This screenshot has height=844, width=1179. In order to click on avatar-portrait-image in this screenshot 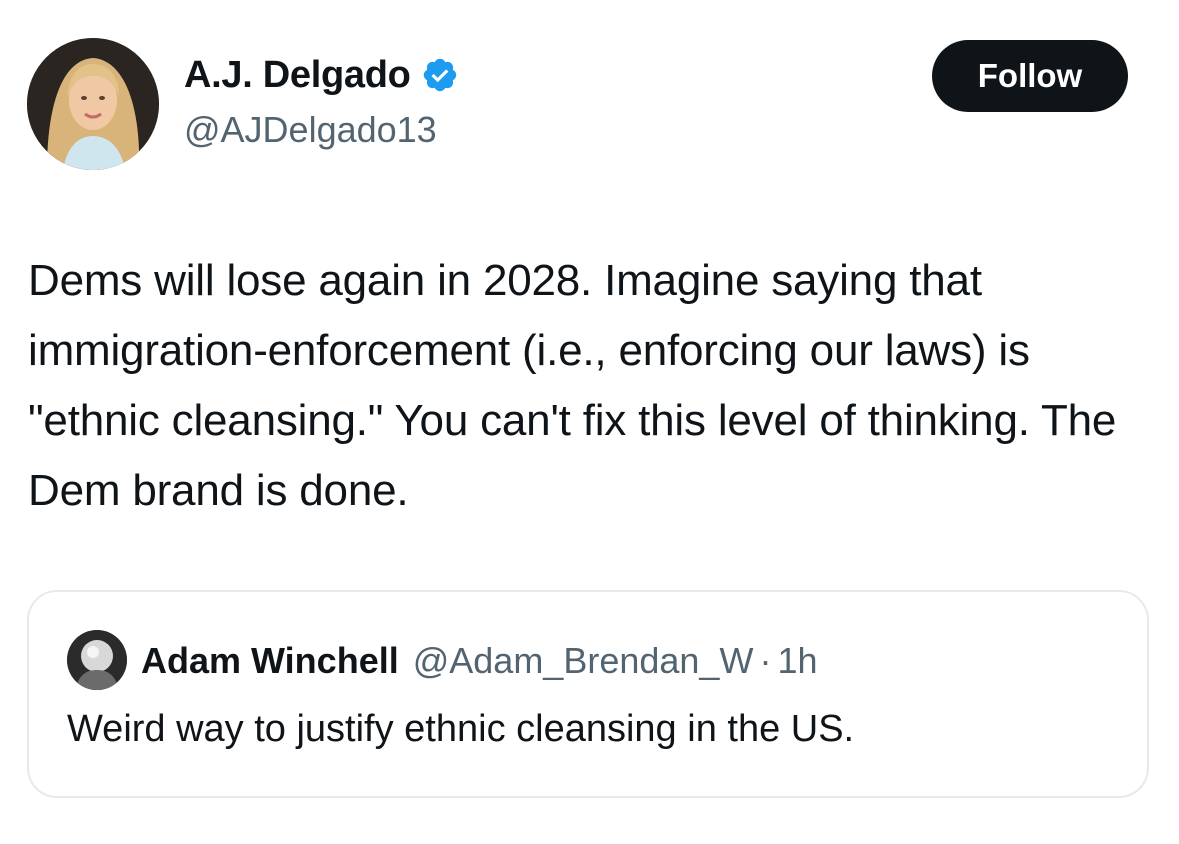, I will do `click(93, 104)`.